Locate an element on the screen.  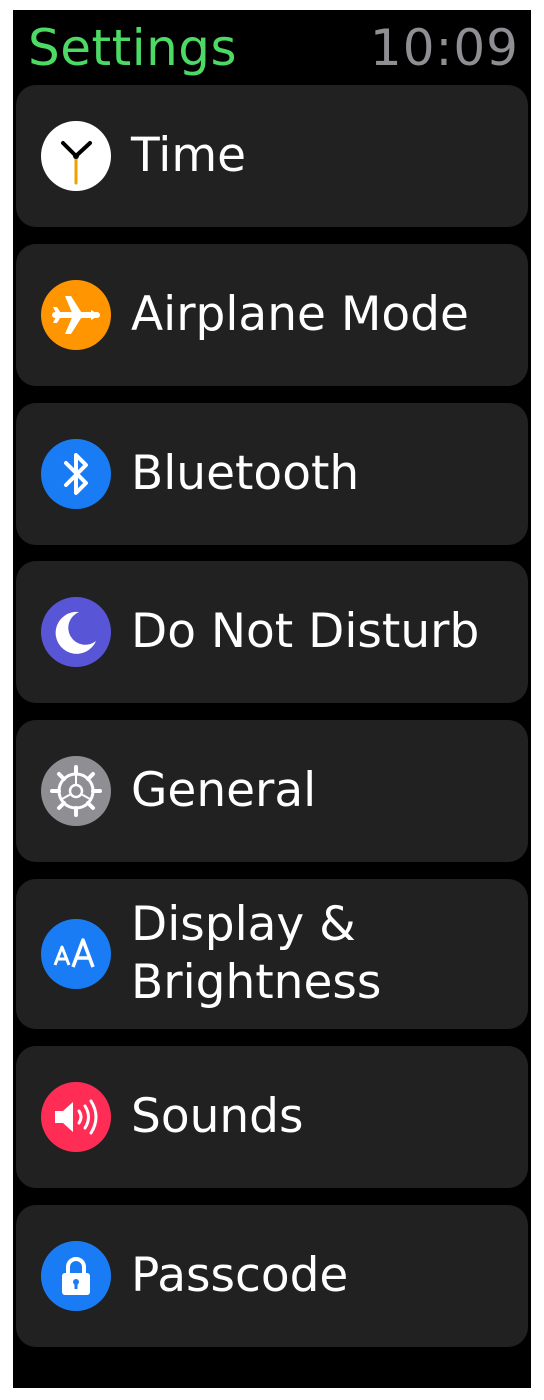
settings-item-do-not-disturb: Do Not Disturb is located at coordinates (272, 632).